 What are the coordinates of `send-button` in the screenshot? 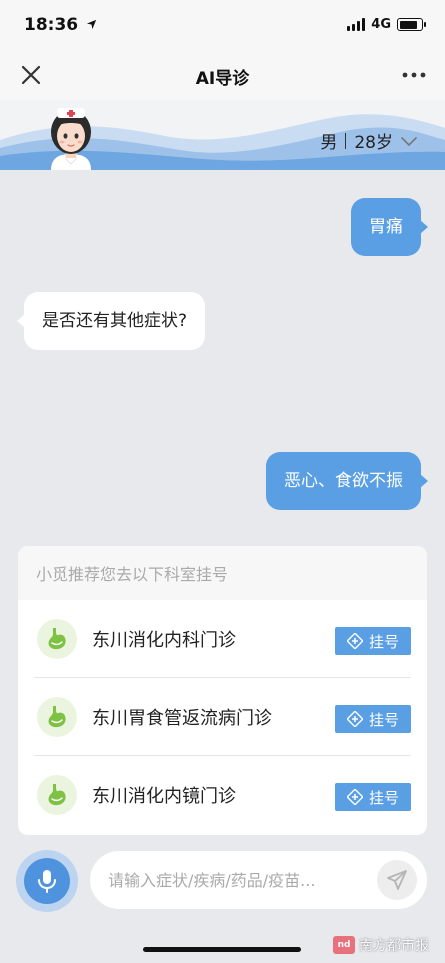 It's located at (397, 880).